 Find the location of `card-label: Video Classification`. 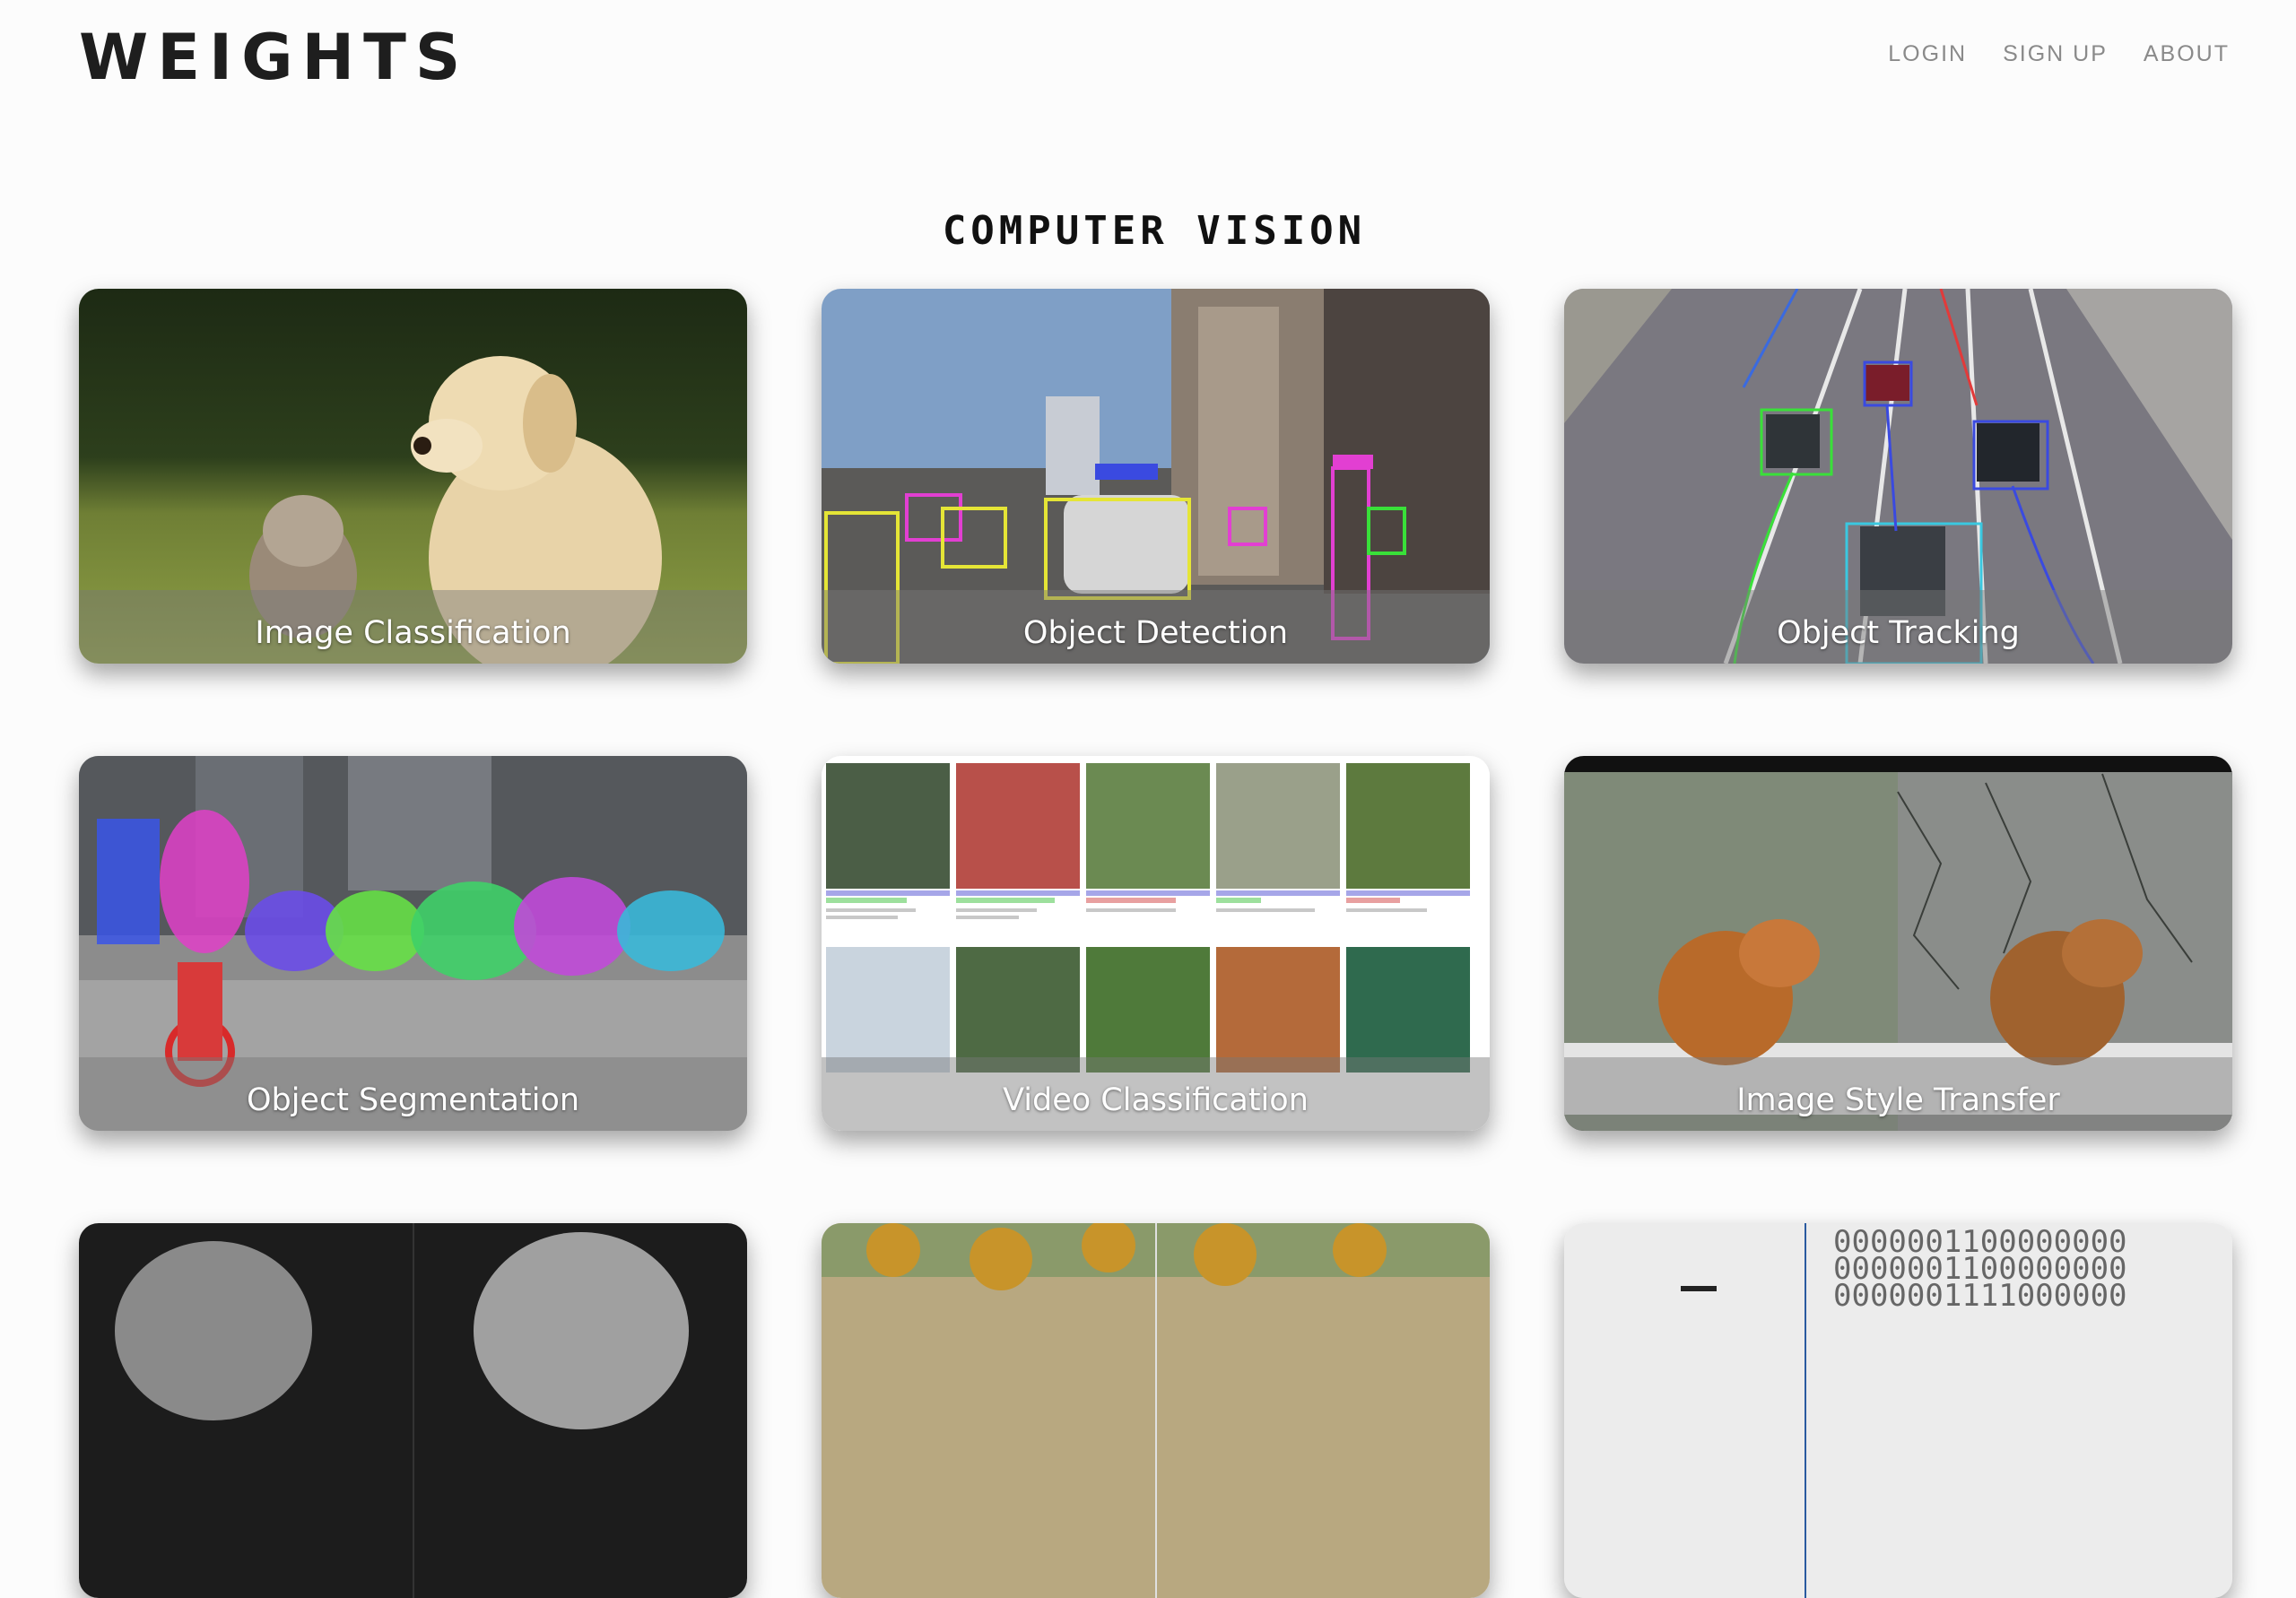

card-label: Video Classification is located at coordinates (1156, 1100).